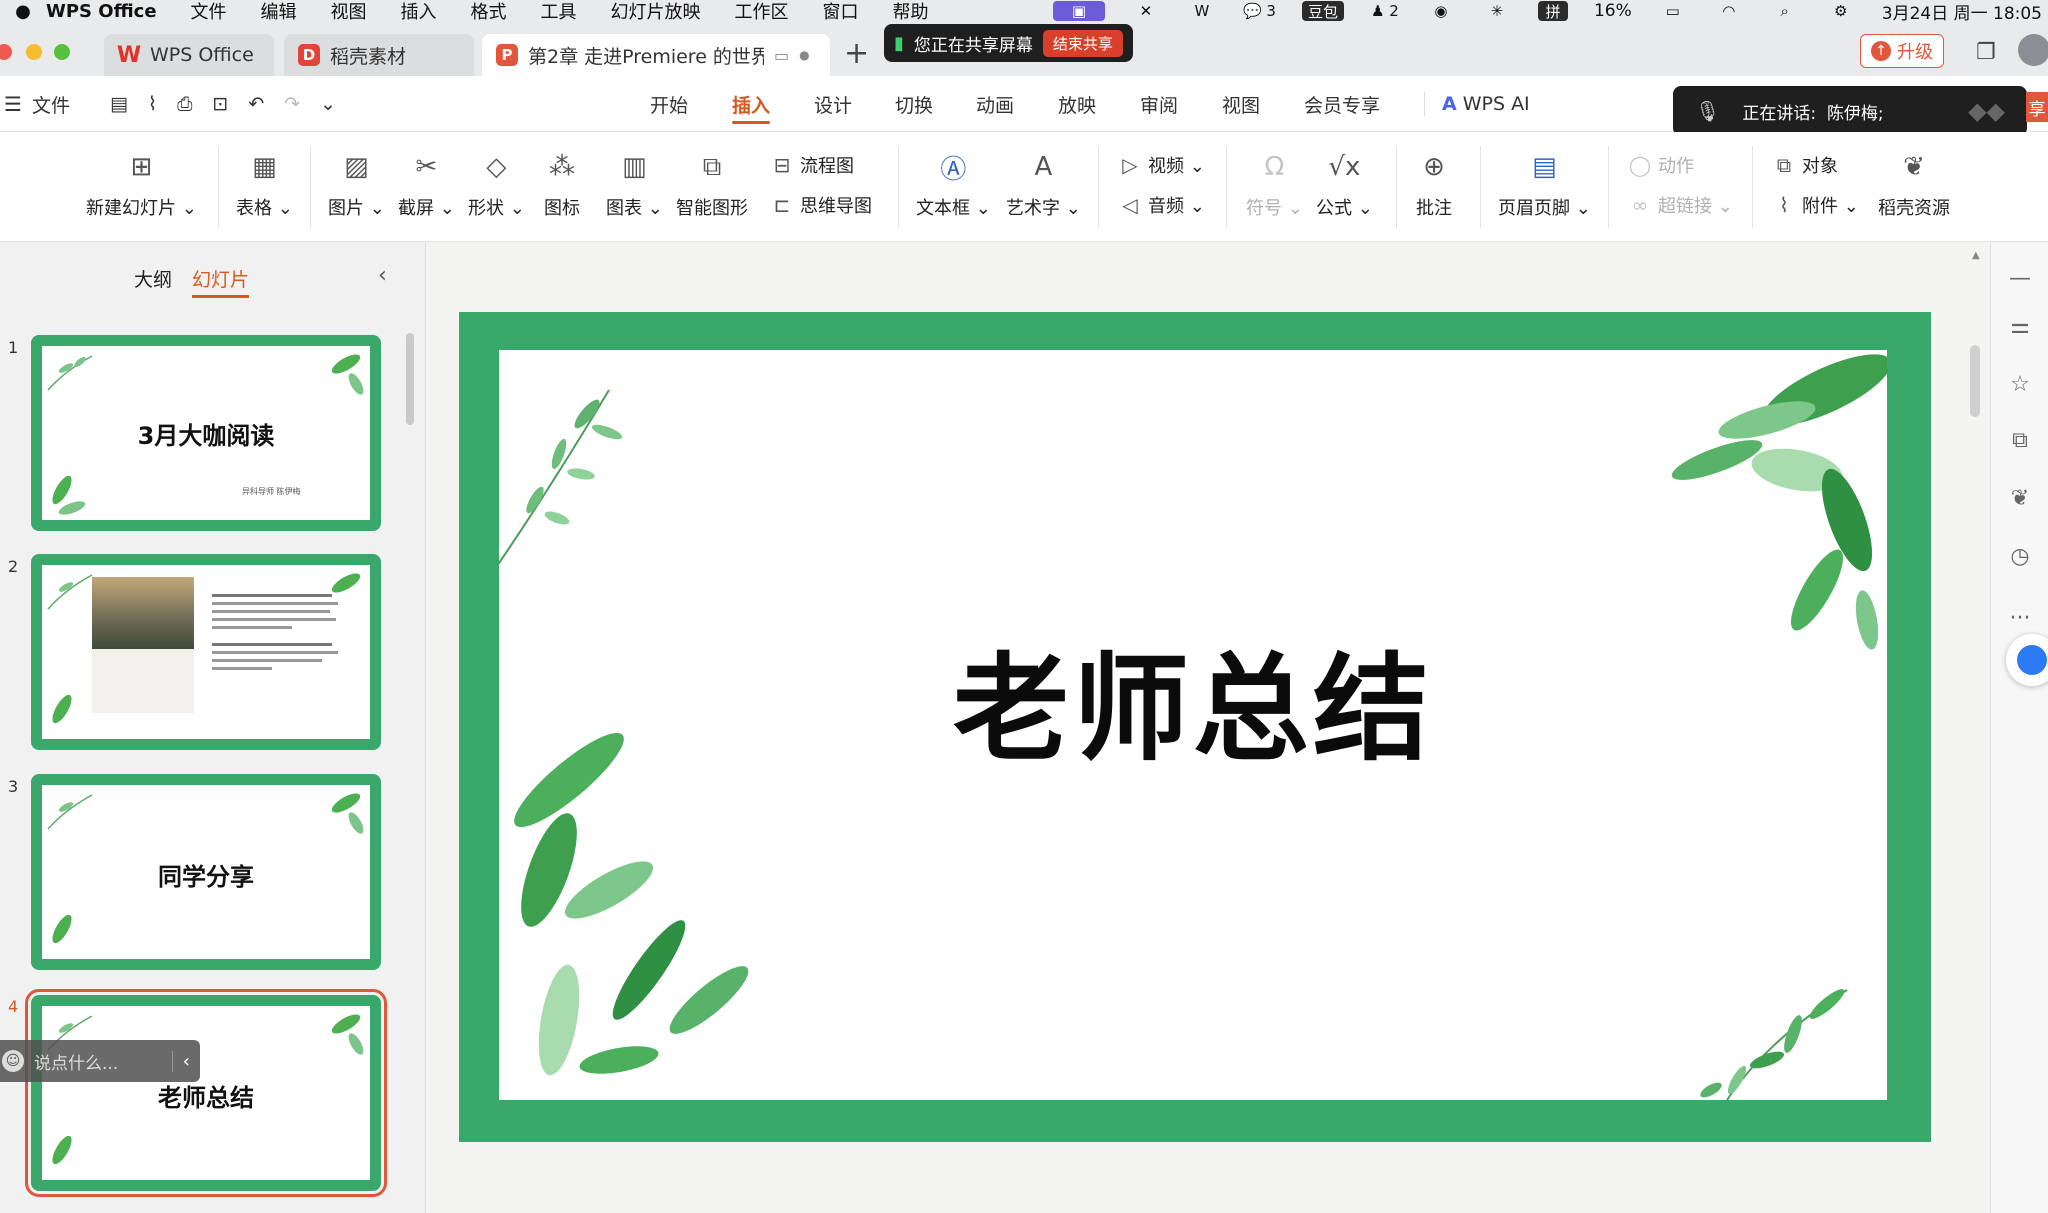  What do you see at coordinates (1344, 185) in the screenshot?
I see `formula-button: √x 公式 ⌄` at bounding box center [1344, 185].